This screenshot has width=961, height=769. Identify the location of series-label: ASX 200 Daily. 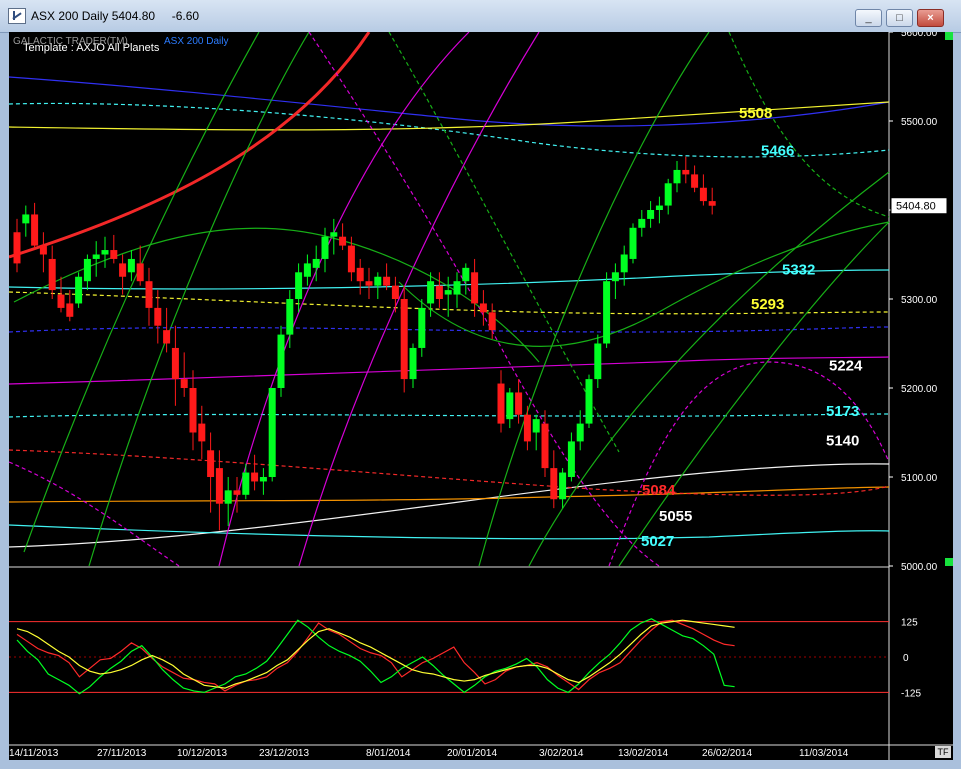
(196, 41).